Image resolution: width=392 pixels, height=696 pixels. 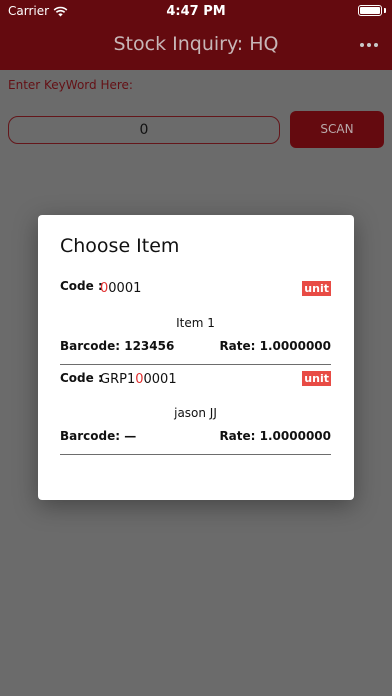 I want to click on barcode-text: Barcode: 123456, so click(x=117, y=346).